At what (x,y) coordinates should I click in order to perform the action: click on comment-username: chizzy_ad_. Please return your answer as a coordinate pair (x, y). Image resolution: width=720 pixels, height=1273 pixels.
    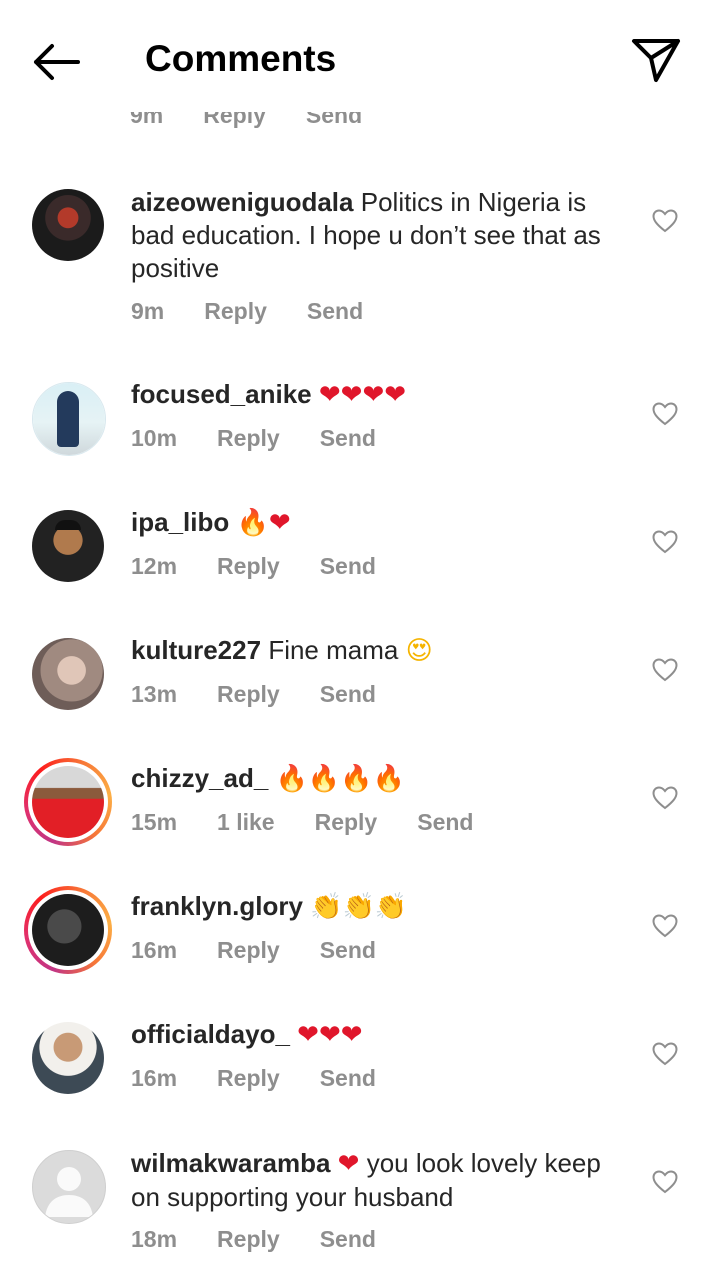
    Looking at the image, I should click on (199, 778).